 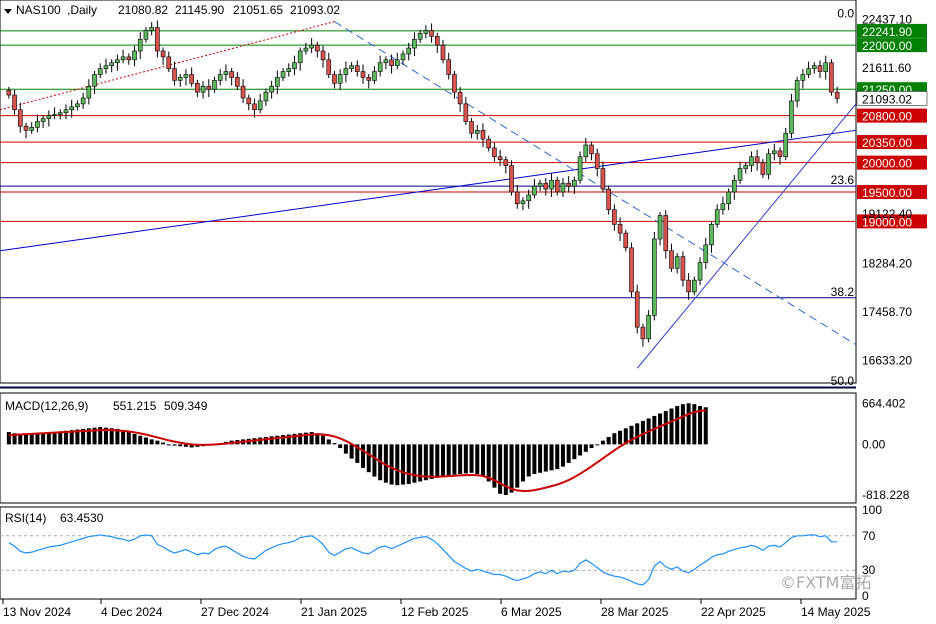 What do you see at coordinates (825, 582) in the screenshot?
I see `fxtm-watermark: ©FXTM富拓` at bounding box center [825, 582].